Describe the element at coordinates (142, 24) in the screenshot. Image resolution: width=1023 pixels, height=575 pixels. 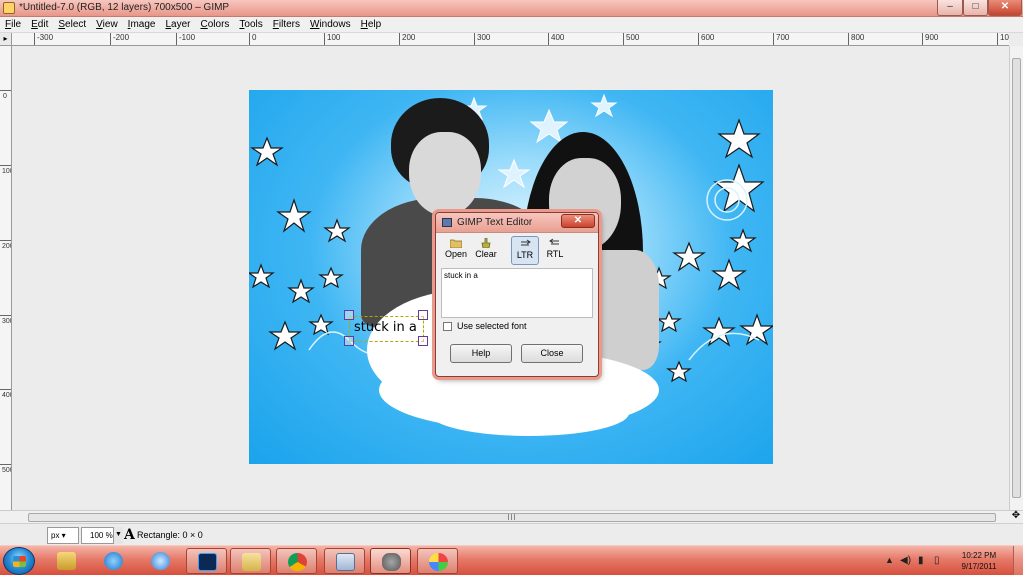
I see `menu-image: Image` at that location.